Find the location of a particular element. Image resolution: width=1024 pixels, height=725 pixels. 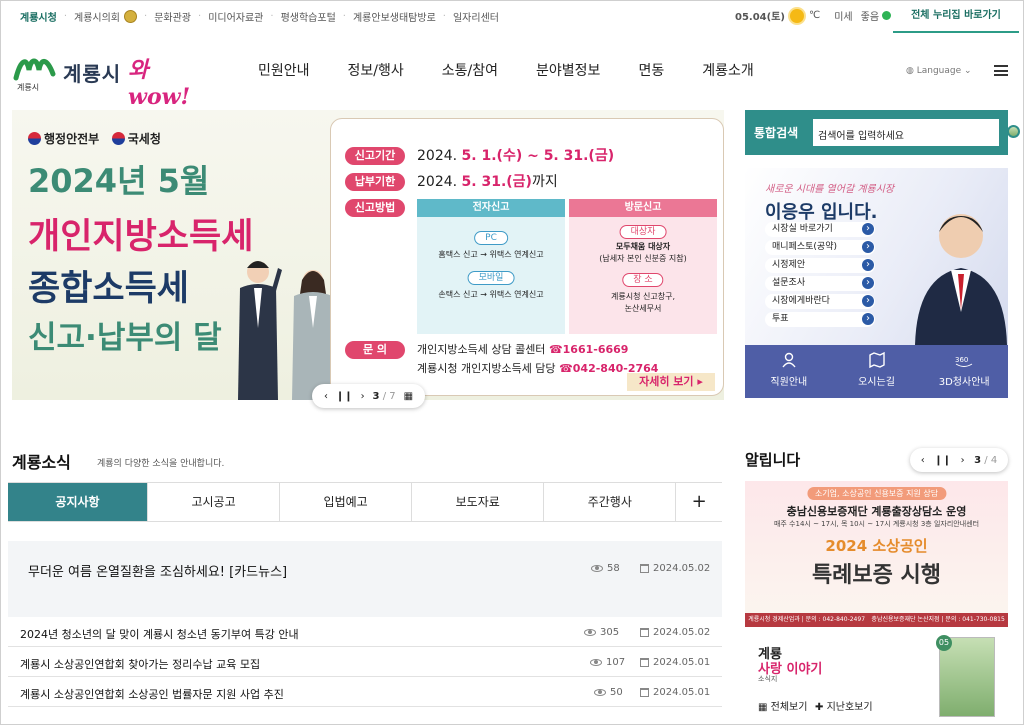

notice-pager: ‹ ❙❙ › 3 / 4 is located at coordinates (959, 460).